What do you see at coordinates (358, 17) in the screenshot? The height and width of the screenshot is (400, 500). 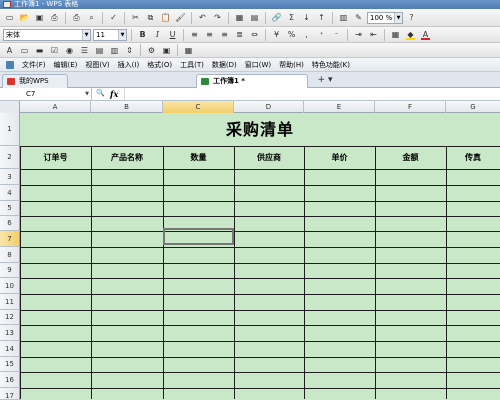 I see `drawing-icon: ✎` at bounding box center [358, 17].